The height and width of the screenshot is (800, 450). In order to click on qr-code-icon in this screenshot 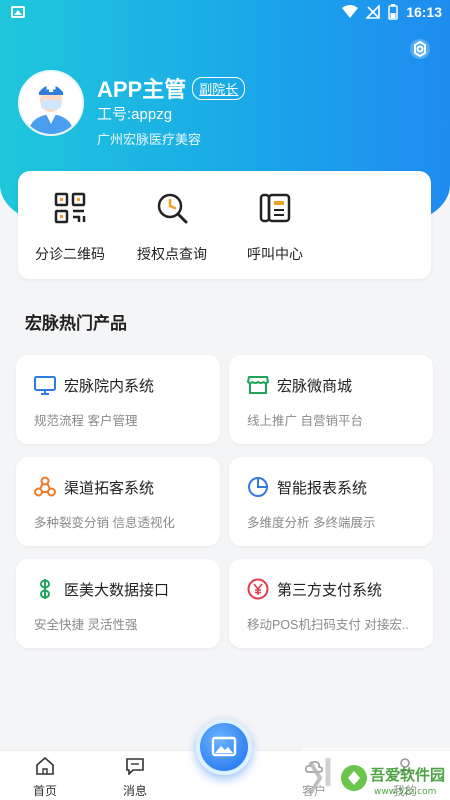, I will do `click(70, 208)`.